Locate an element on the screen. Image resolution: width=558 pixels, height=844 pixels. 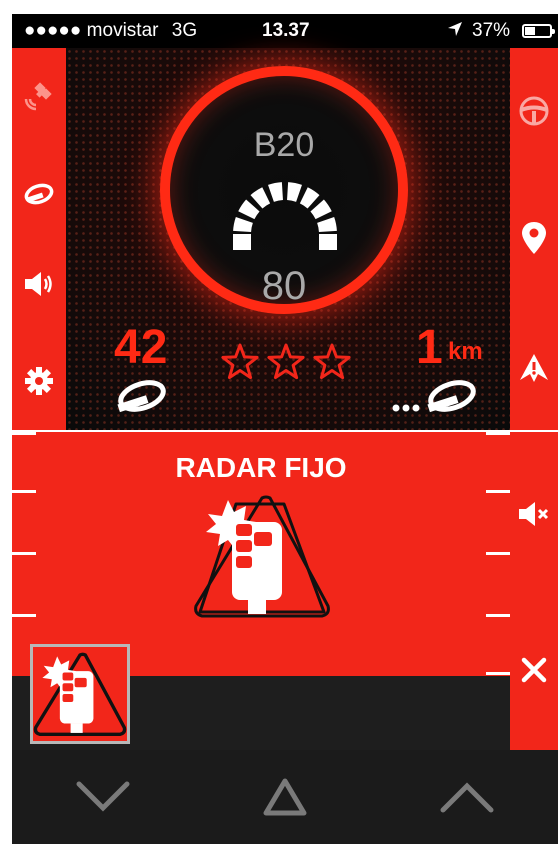
network-type: 3G is located at coordinates (184, 30).